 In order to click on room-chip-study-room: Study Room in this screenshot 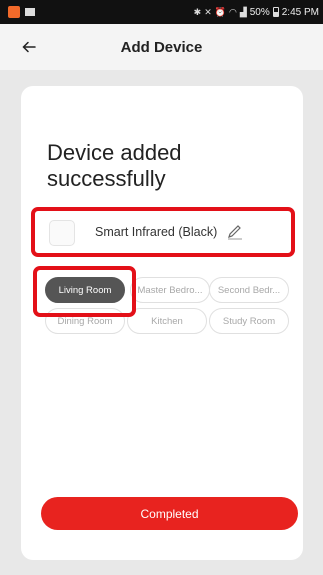, I will do `click(249, 321)`.